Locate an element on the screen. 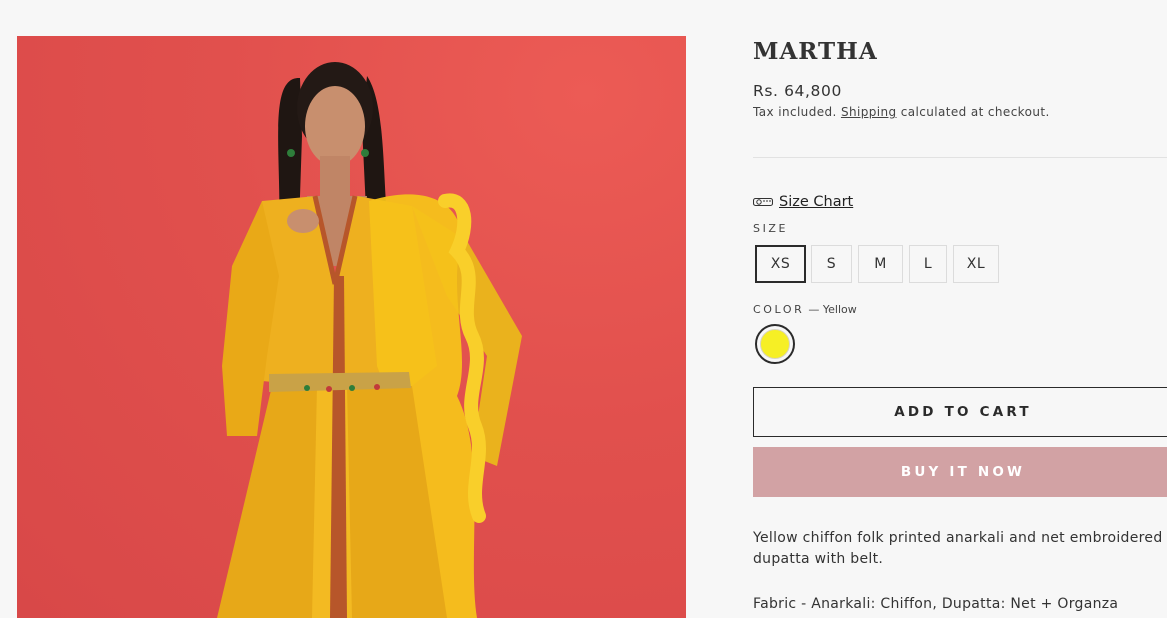  tax-prefix: Tax included. is located at coordinates (795, 112).